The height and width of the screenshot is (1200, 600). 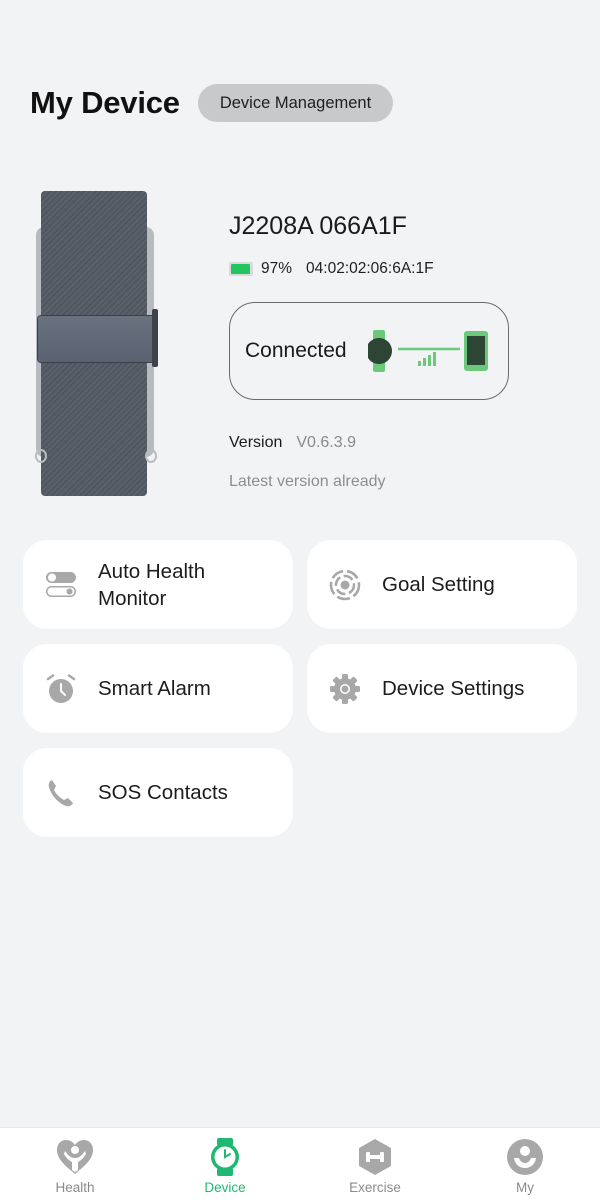 I want to click on connection-status-box: Connected, so click(x=369, y=351).